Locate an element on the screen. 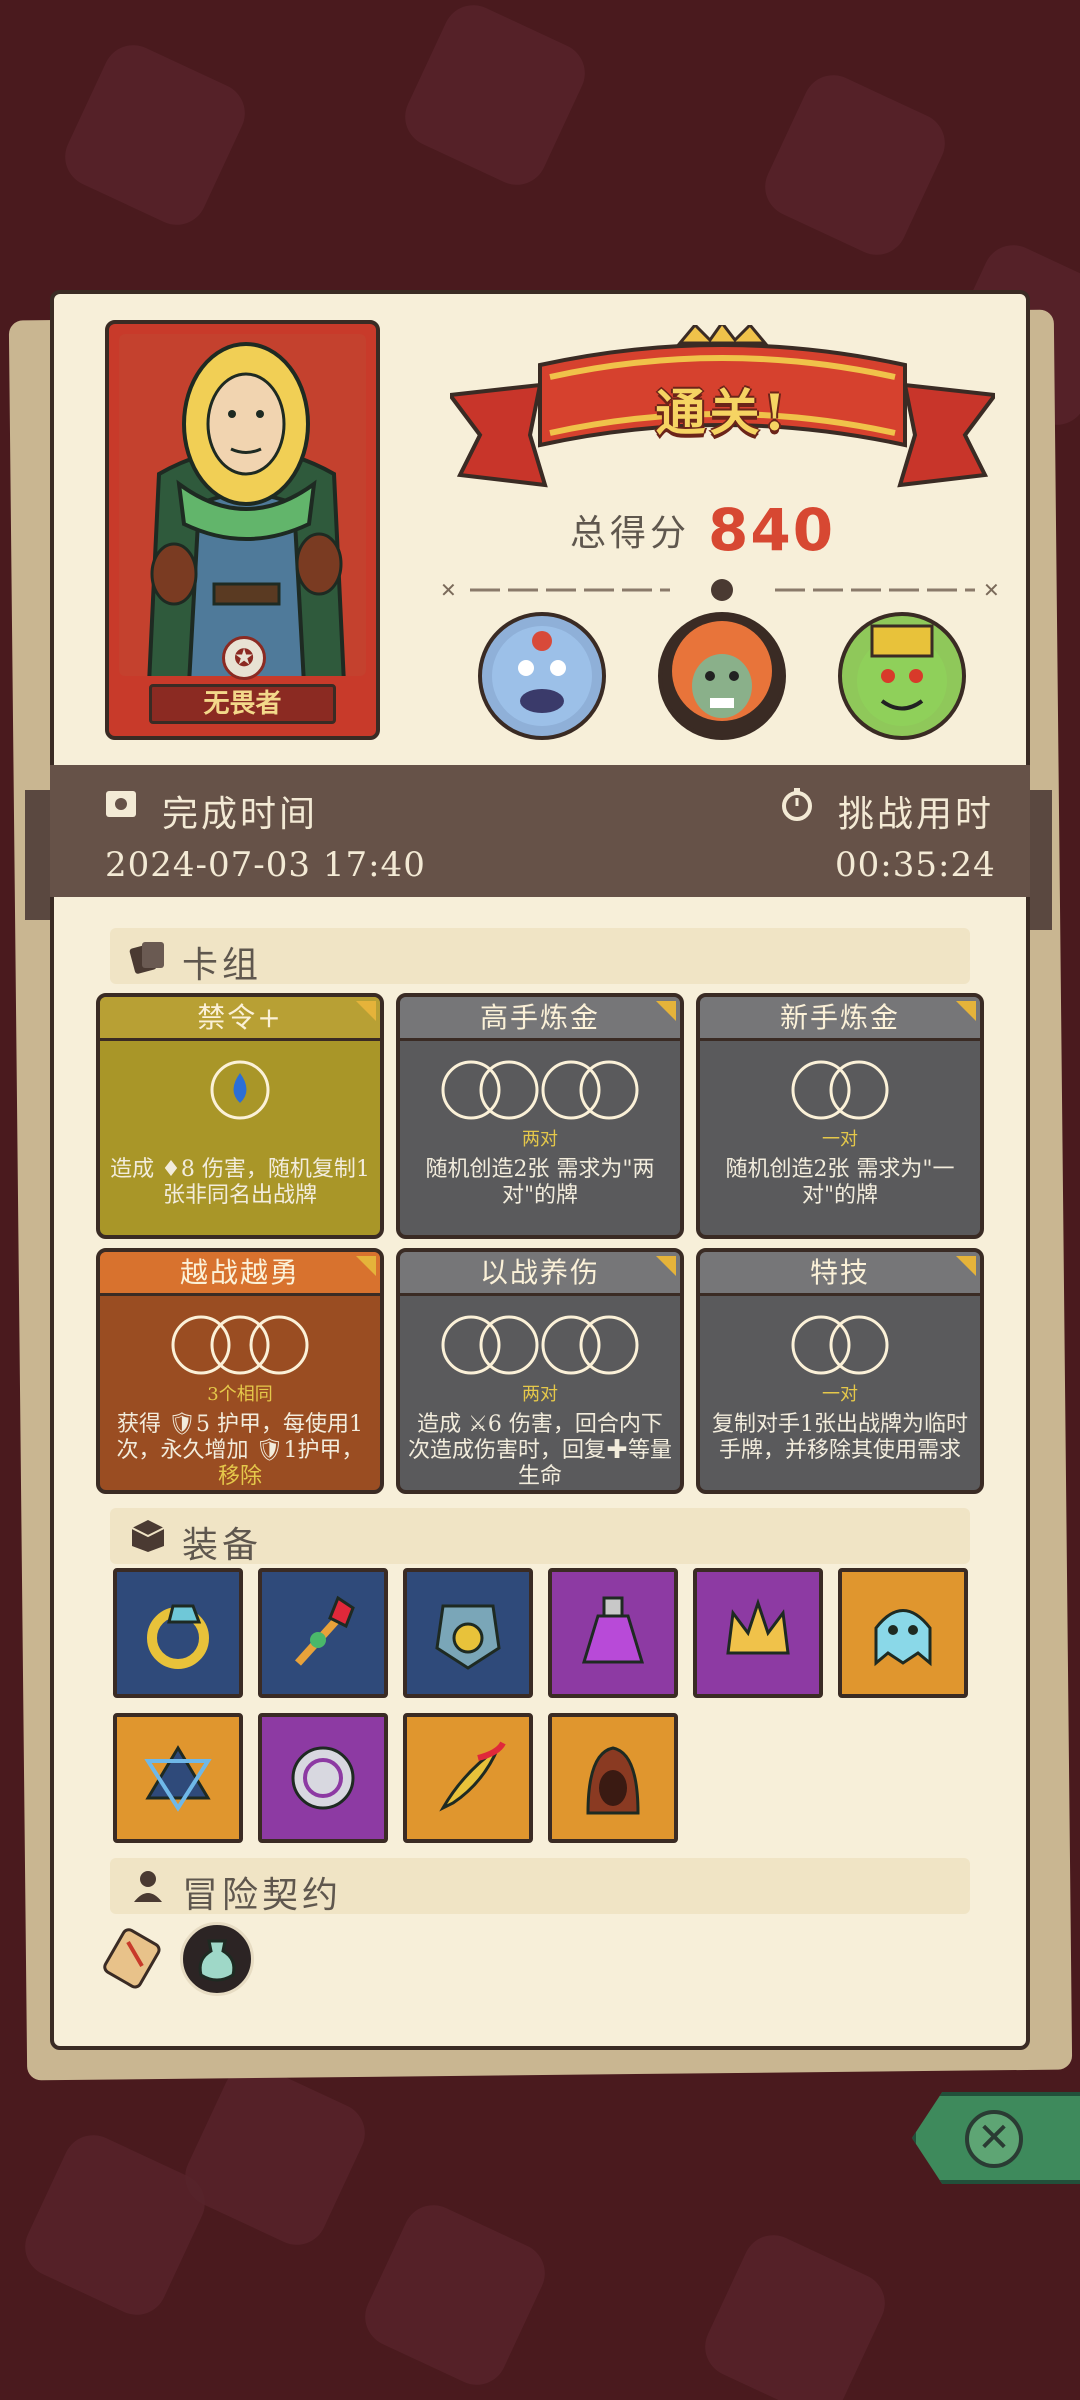 The width and height of the screenshot is (1080, 2400). ruby-scepter-icon is located at coordinates (323, 1633).